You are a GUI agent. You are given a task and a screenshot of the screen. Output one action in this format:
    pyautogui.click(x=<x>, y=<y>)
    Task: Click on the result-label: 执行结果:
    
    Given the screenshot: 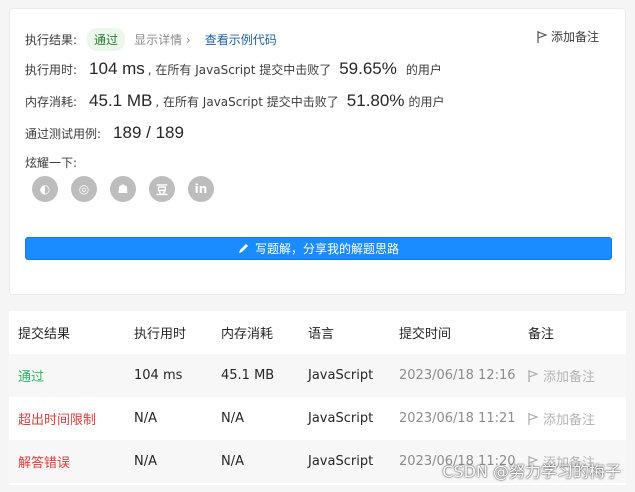 What is the action you would take?
    pyautogui.click(x=51, y=40)
    